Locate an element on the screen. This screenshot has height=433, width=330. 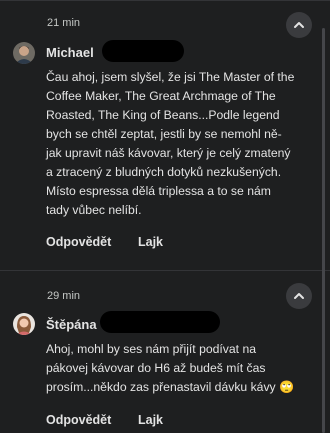
scrollbar is located at coordinates (323, 230).